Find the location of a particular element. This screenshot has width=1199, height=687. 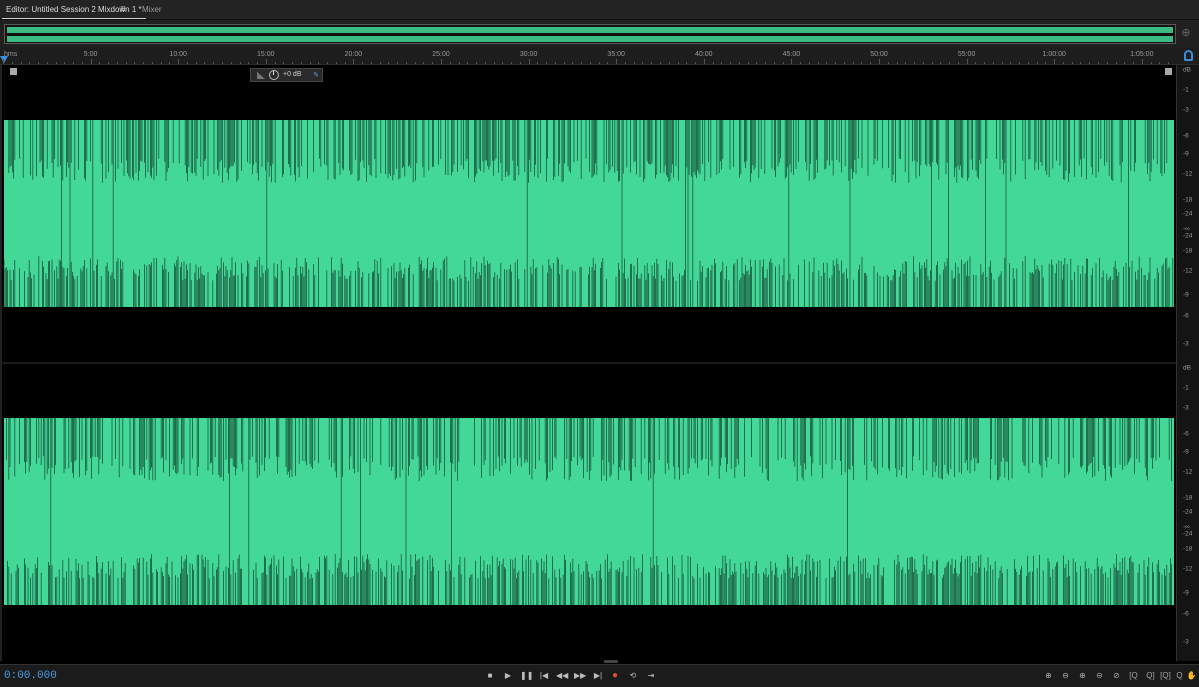

overview-navigator: ⊕ is located at coordinates (599, 34).